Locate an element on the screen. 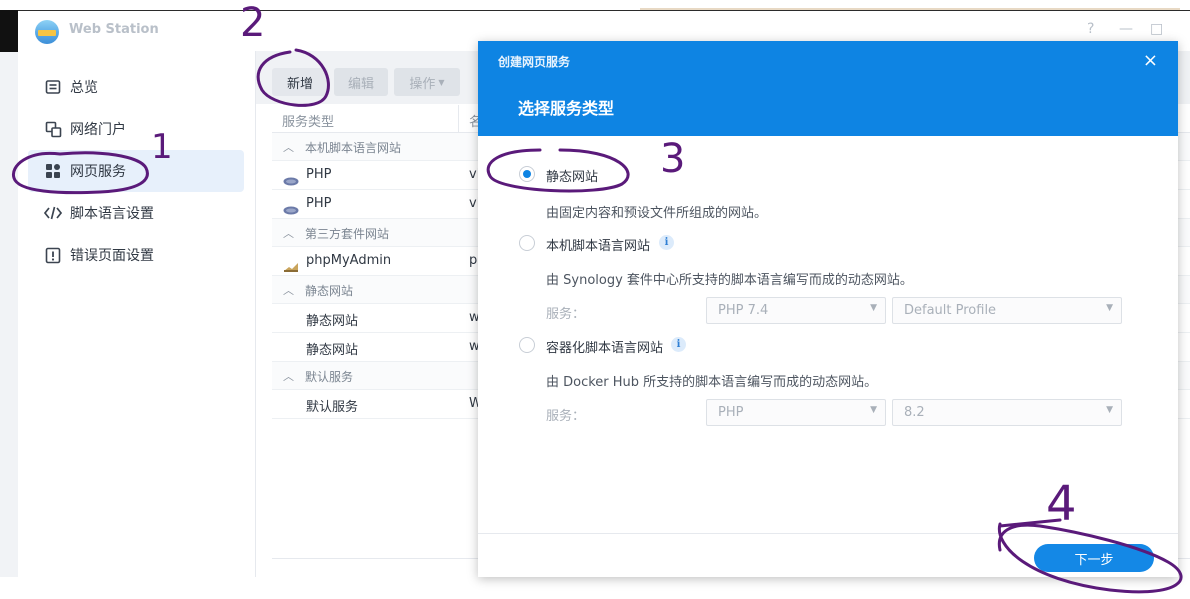  error-page-icon is located at coordinates (53, 255).